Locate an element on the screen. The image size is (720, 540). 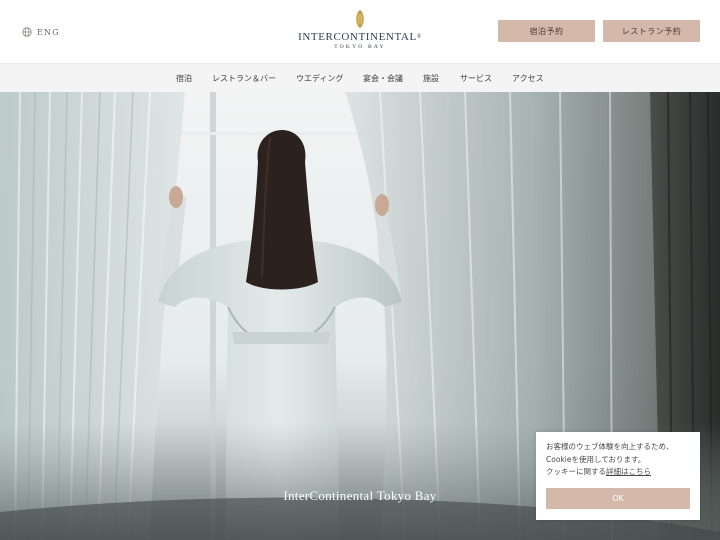
nav-item-restaurant-bar: レストラン＆バー is located at coordinates (244, 78).